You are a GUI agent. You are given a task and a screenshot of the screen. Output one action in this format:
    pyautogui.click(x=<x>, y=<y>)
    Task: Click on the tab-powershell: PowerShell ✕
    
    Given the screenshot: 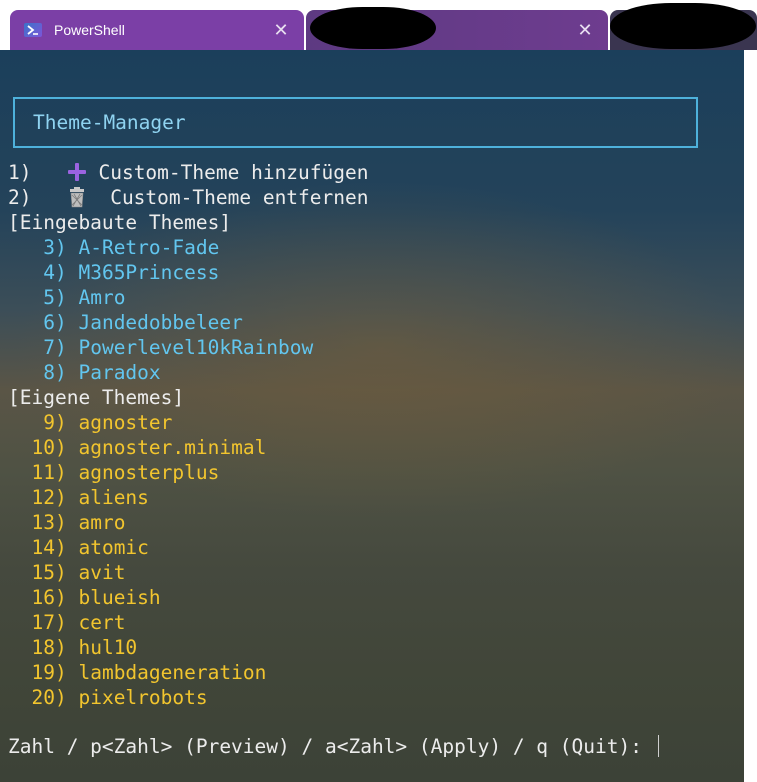 What is the action you would take?
    pyautogui.click(x=157, y=30)
    